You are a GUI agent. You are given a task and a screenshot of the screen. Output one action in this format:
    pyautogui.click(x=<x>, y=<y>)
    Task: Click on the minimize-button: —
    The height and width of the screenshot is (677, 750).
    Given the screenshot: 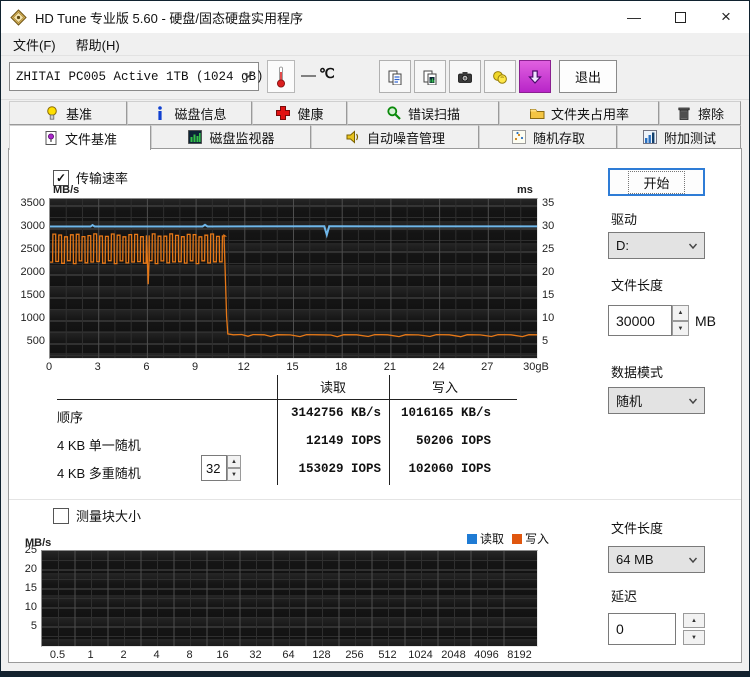 What is the action you would take?
    pyautogui.click(x=634, y=17)
    